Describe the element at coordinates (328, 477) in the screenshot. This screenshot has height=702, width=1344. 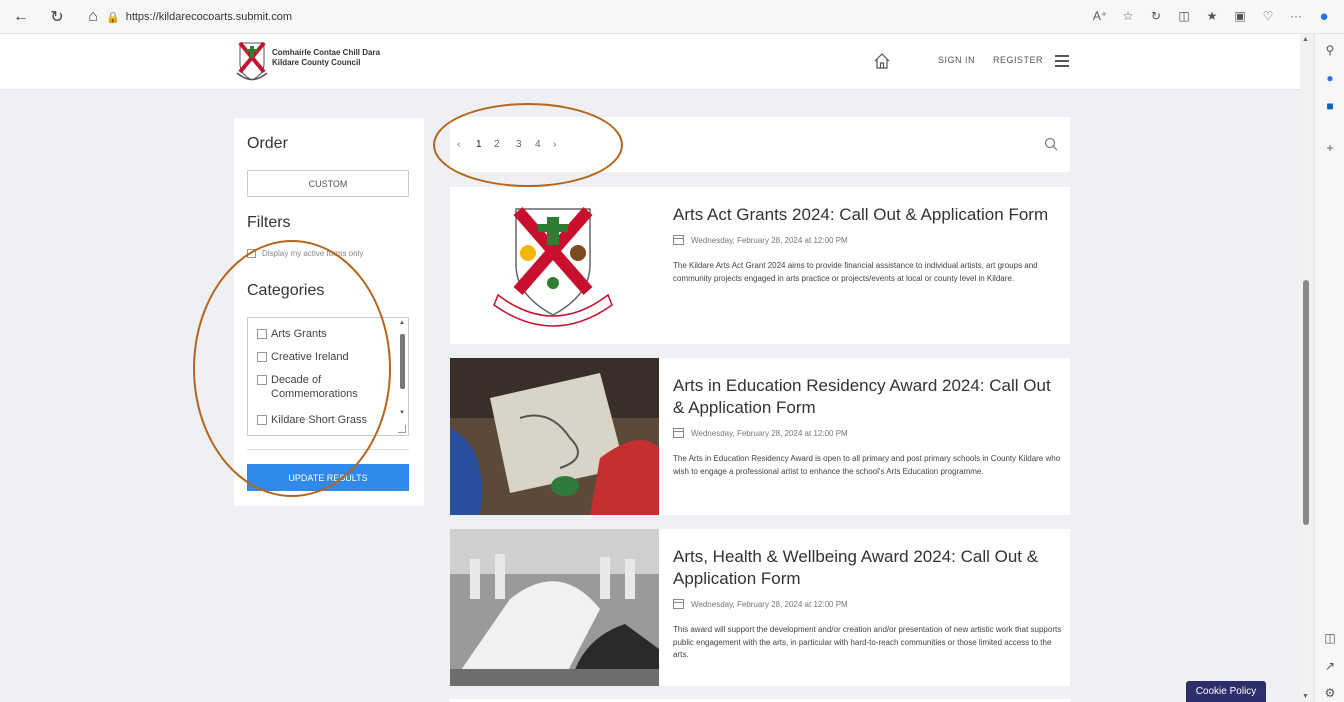
I see `update-results-button: UPDATE RESULTS` at that location.